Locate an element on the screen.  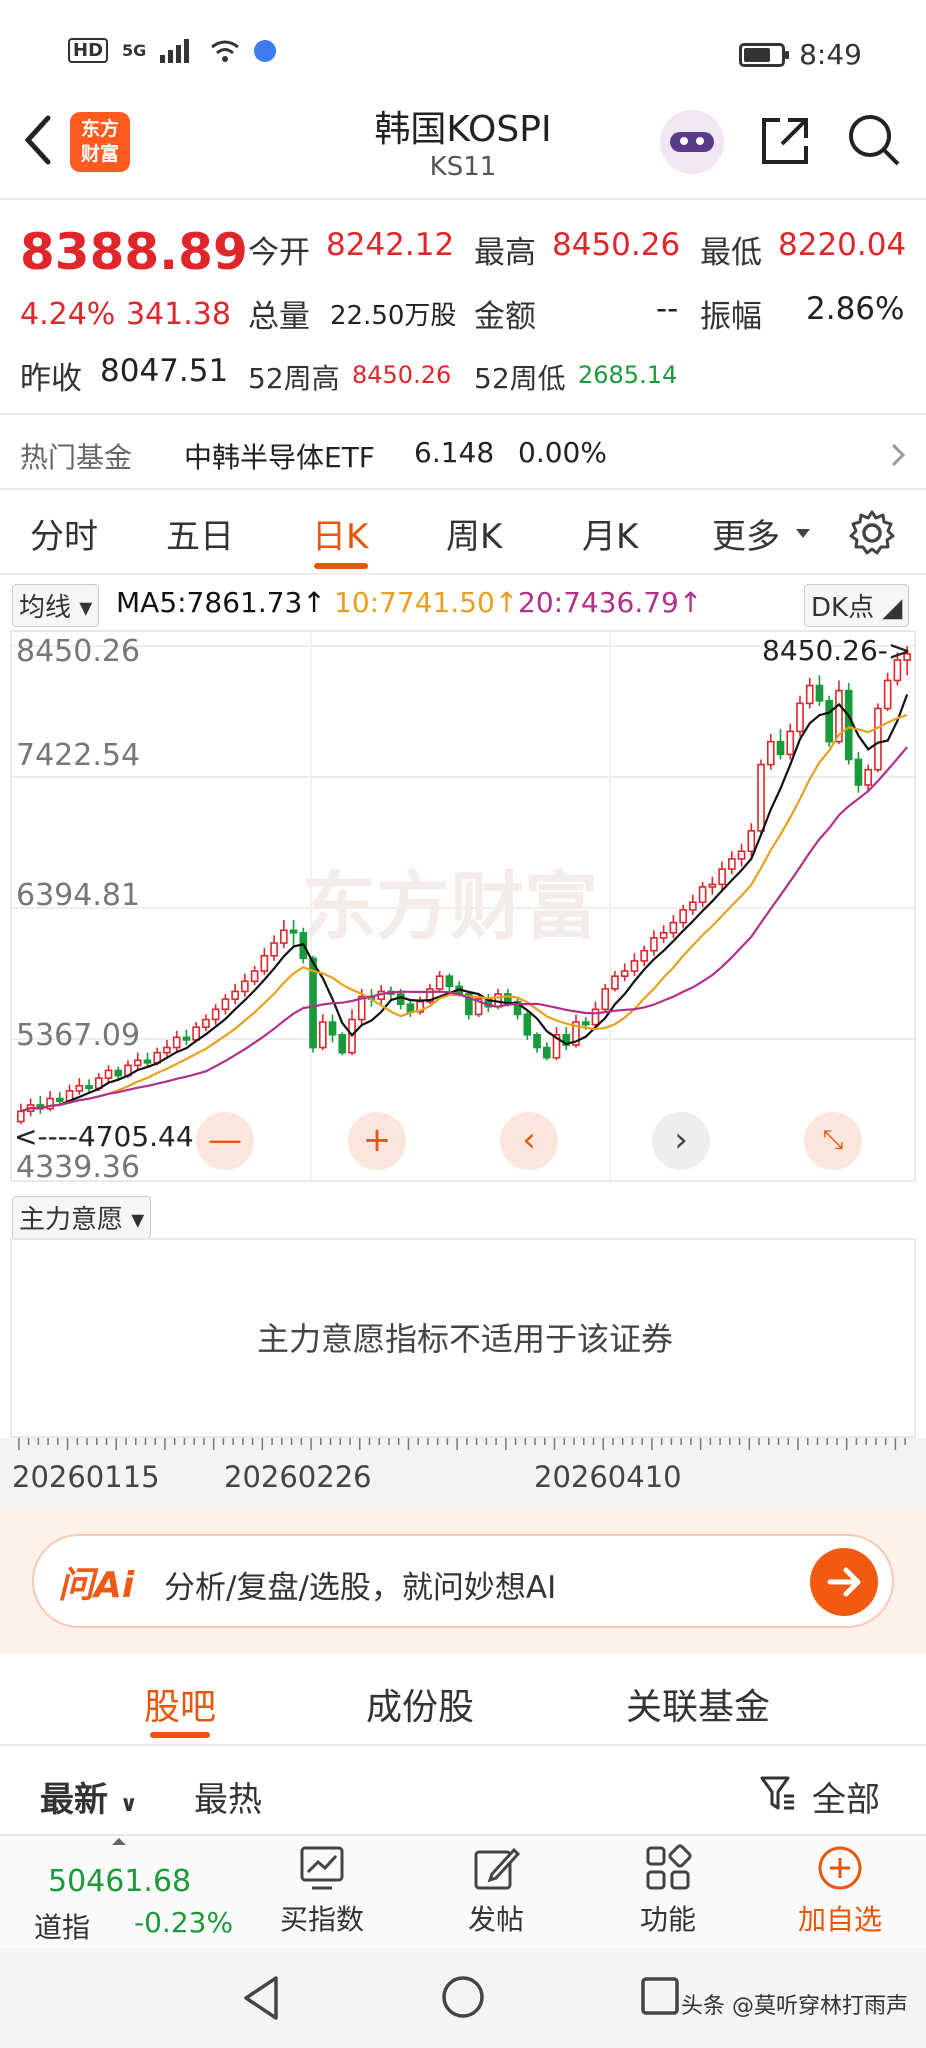
system-back-icon is located at coordinates (262, 1998).